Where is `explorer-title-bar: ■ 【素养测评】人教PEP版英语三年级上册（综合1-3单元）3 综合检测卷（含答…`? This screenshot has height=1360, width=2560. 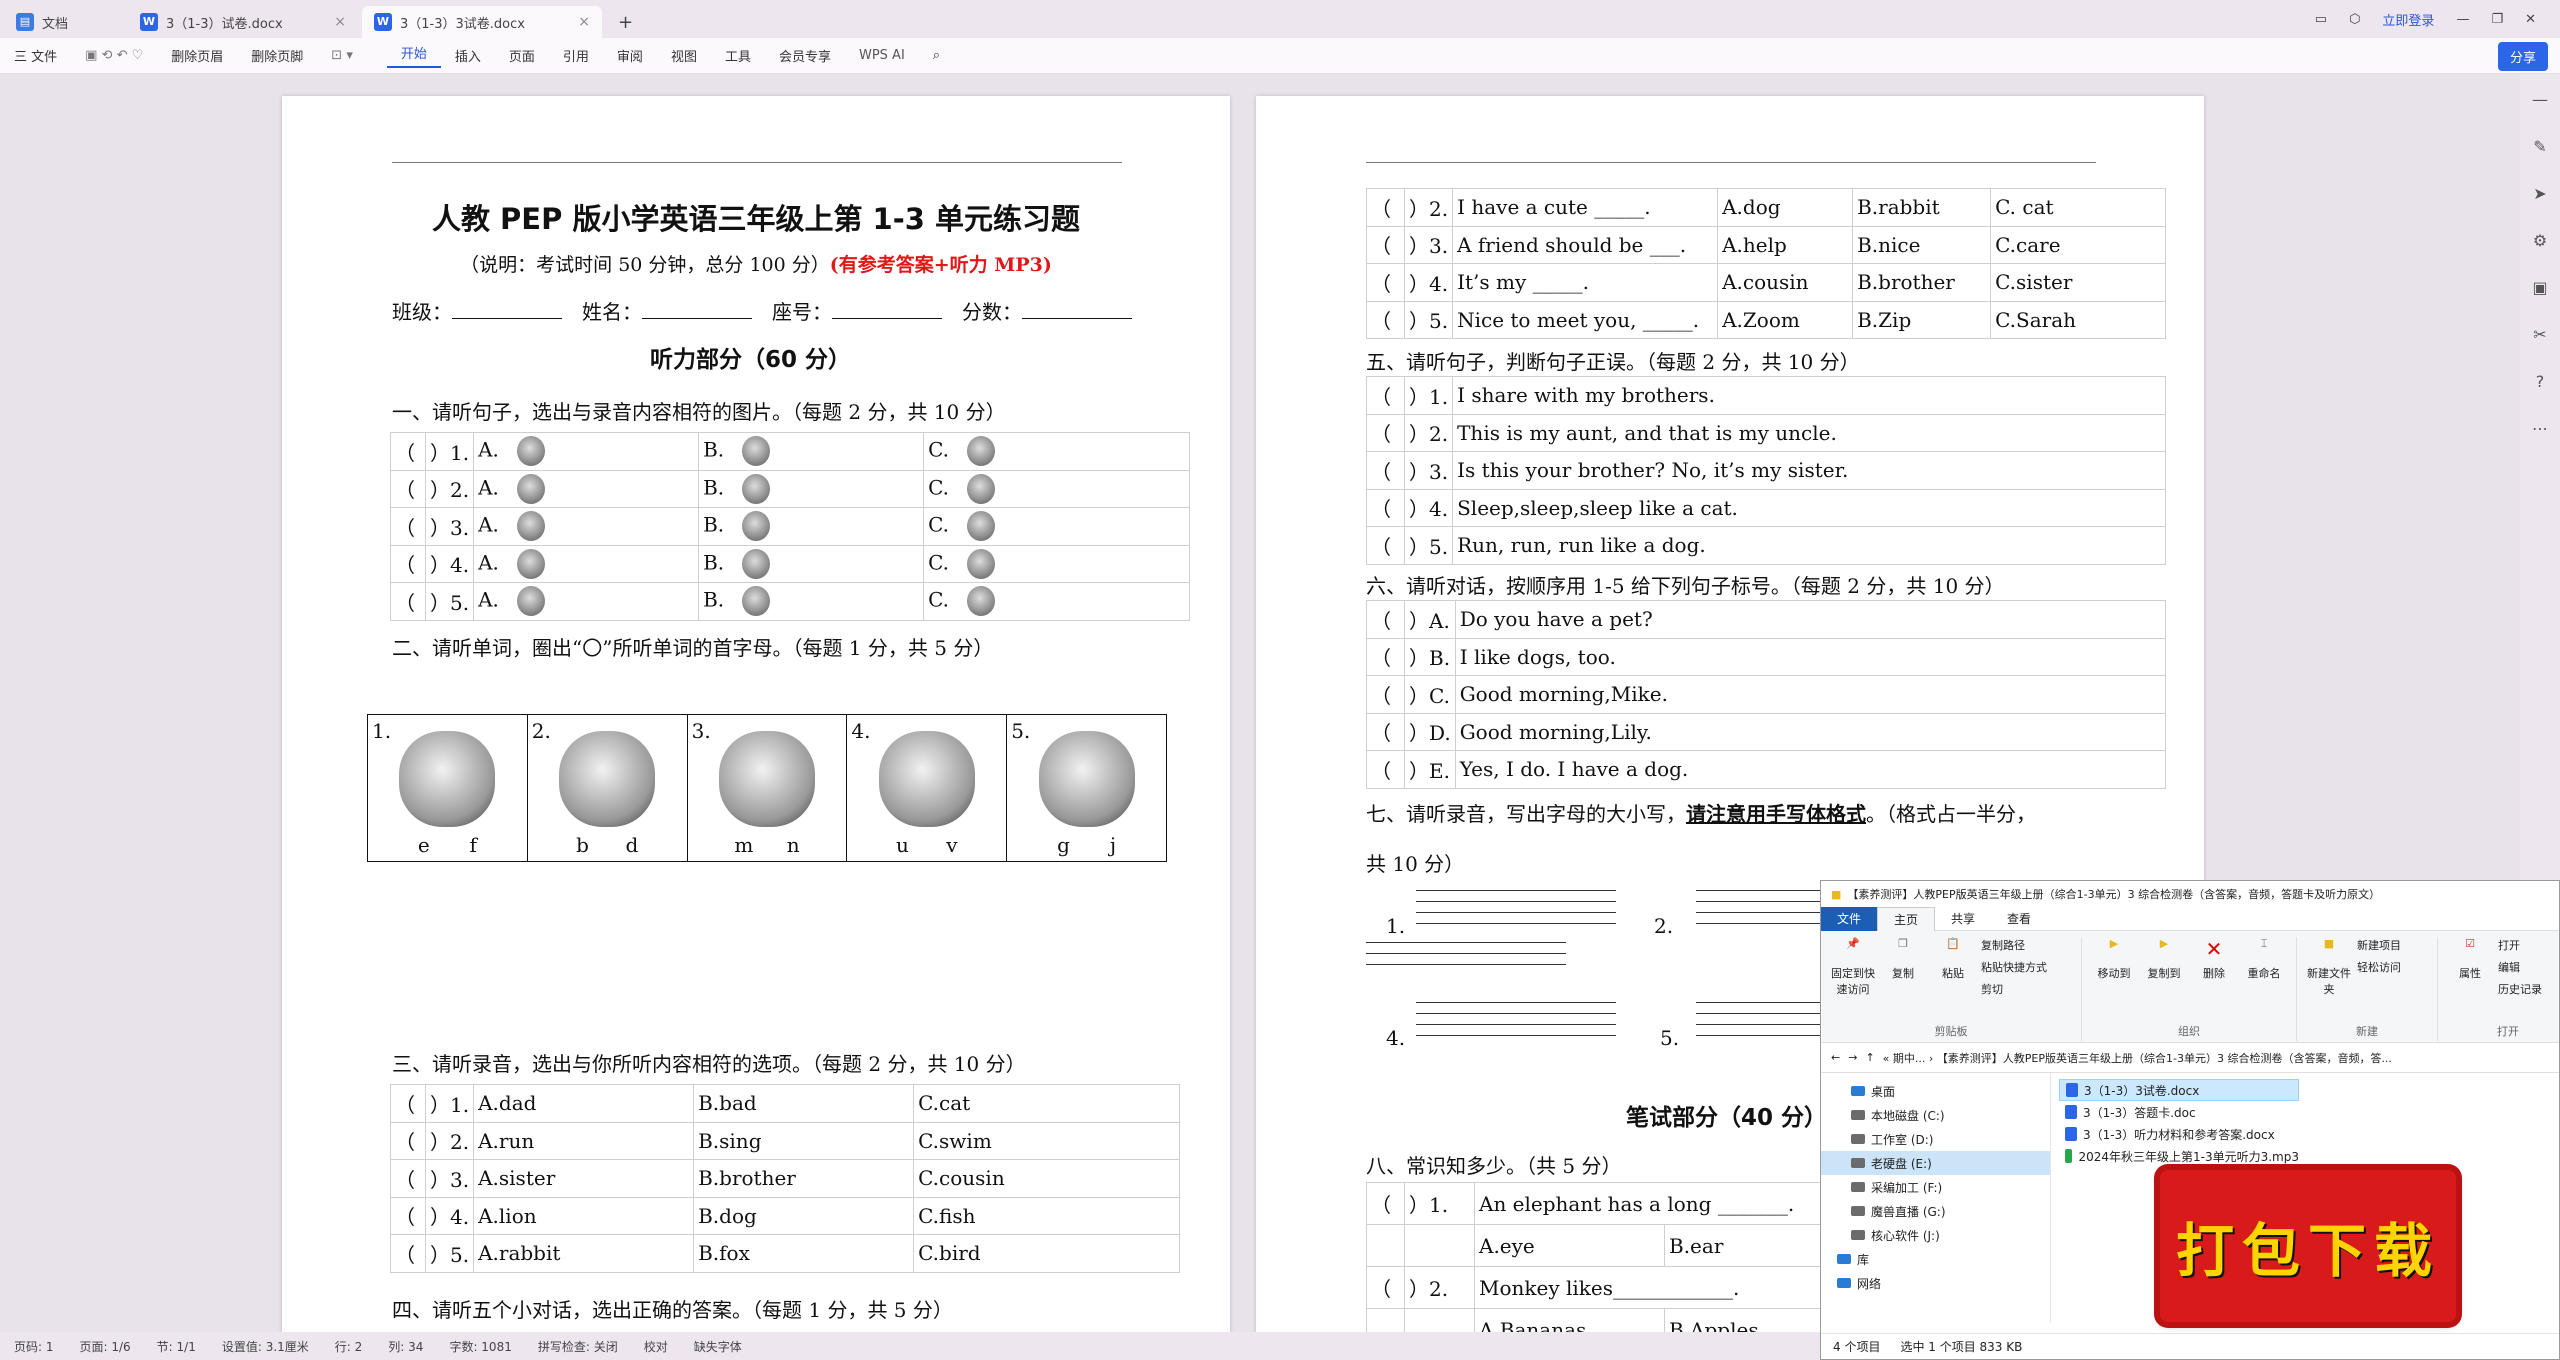
explorer-title-bar: ■ 【素养测评】人教PEP版英语三年级上册（综合1-3单元）3 综合检测卷（含答… is located at coordinates (2190, 894).